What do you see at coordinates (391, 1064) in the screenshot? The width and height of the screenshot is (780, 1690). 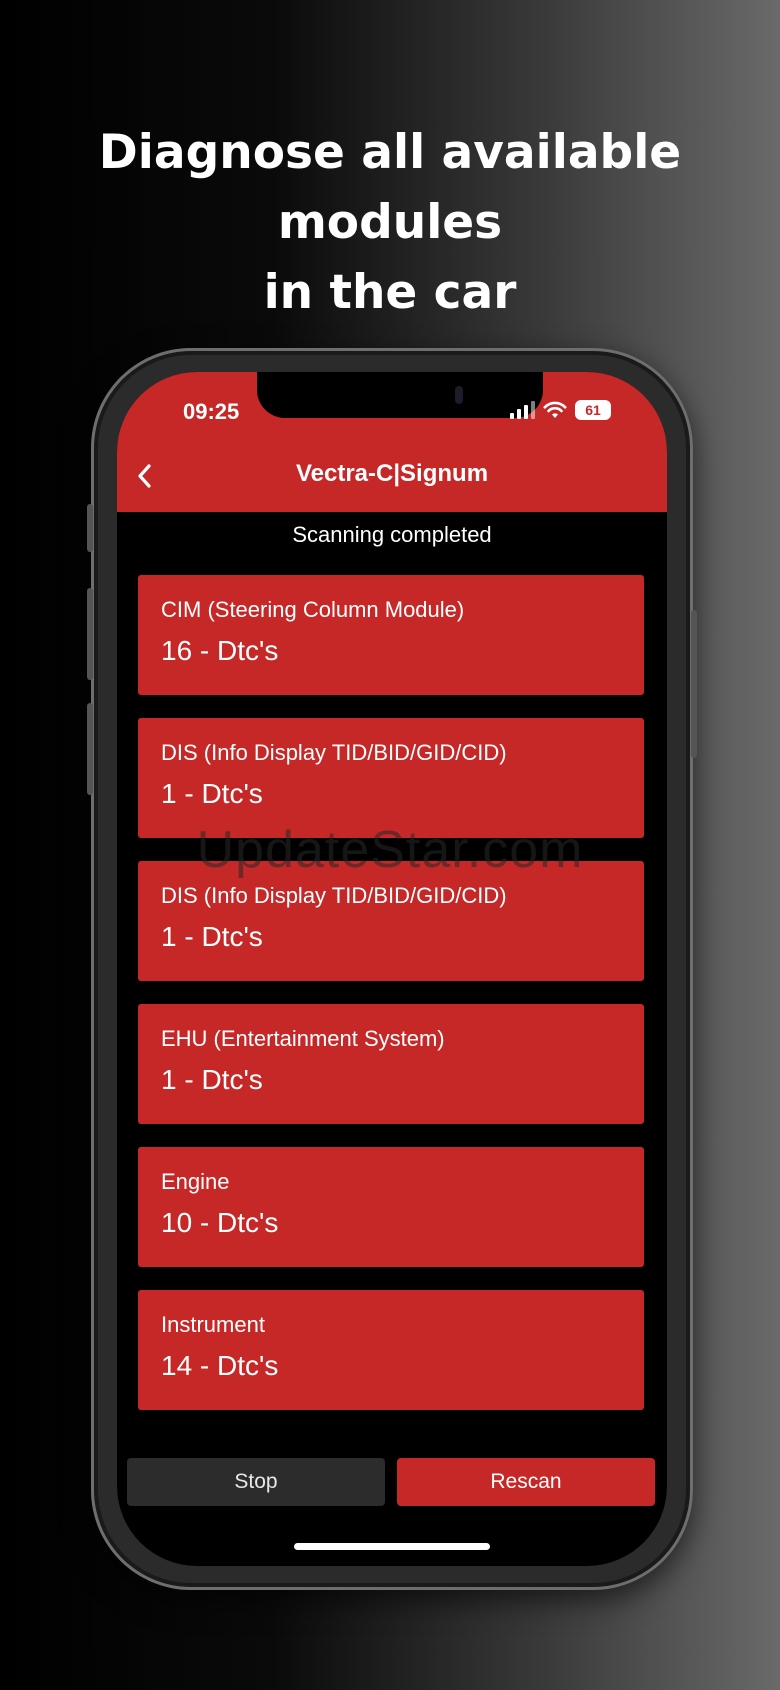 I see `module-card: EHU (Entertainment System) 1 - Dtc's` at bounding box center [391, 1064].